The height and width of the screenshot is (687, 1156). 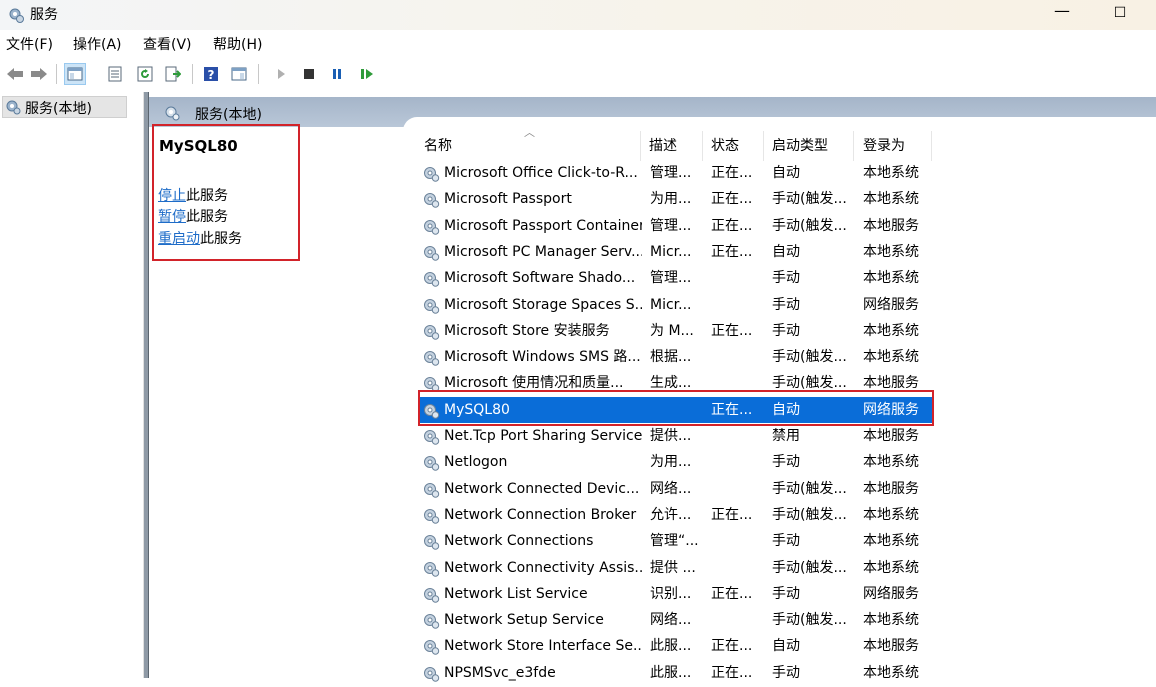 I want to click on stop-service-icon, so click(x=309, y=74).